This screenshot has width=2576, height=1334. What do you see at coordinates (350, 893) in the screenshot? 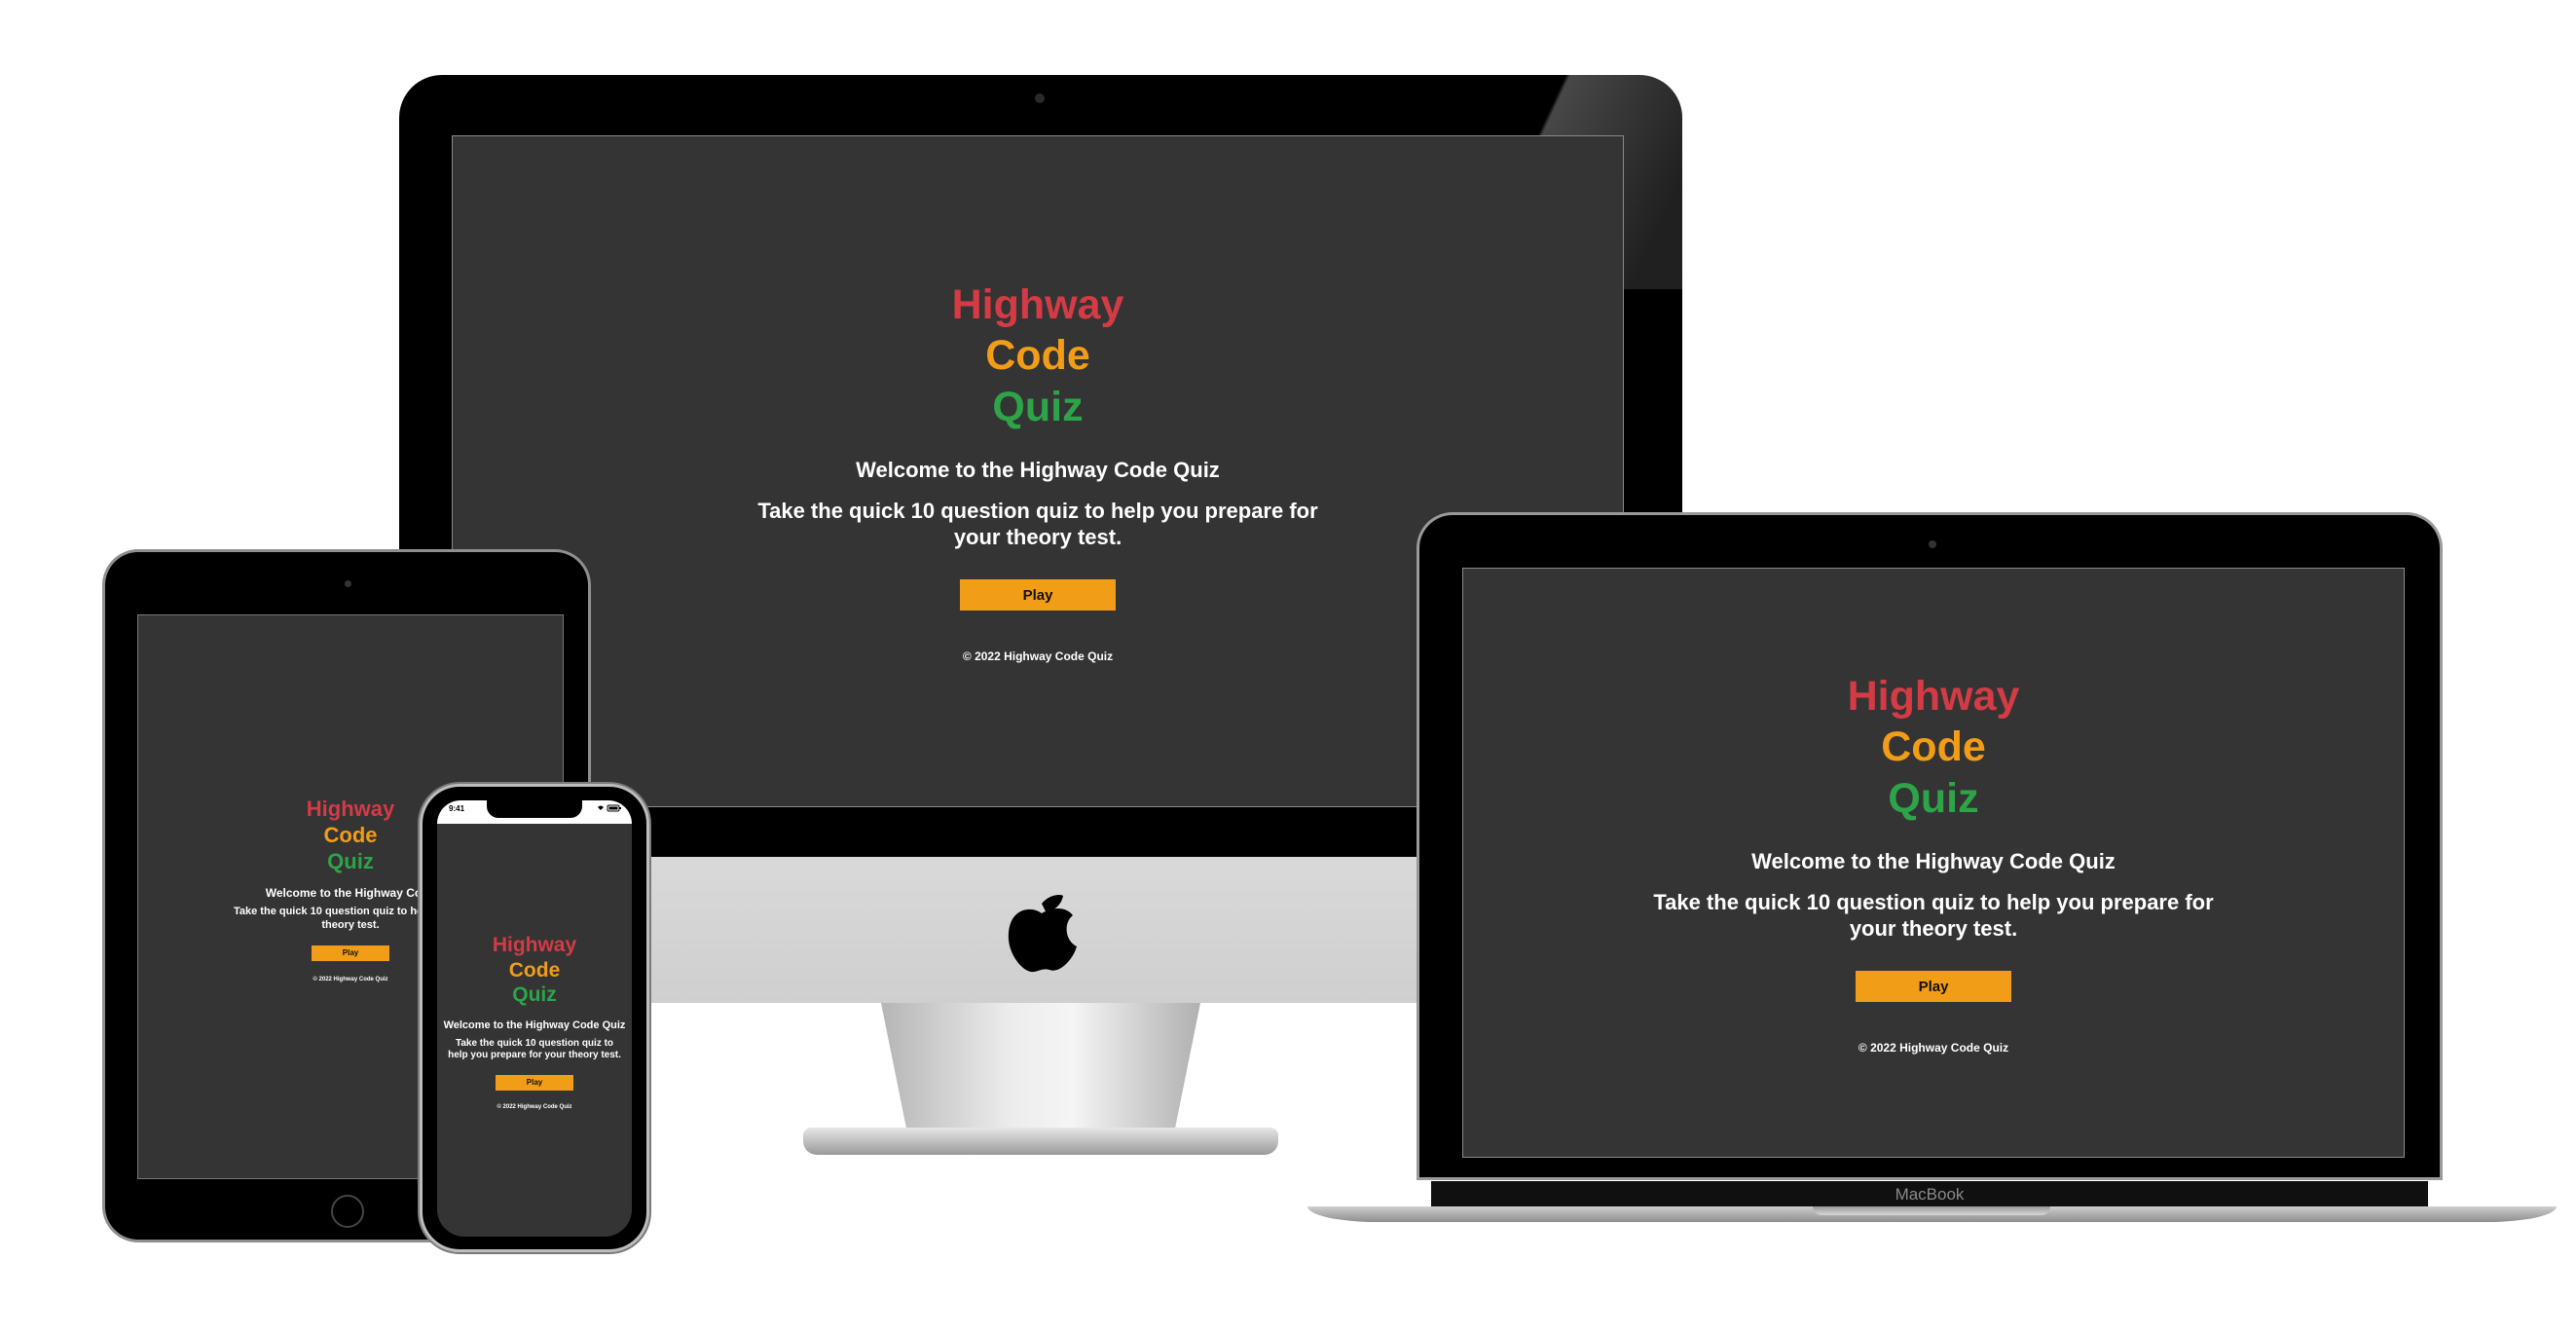
I see `welcome-heading: Welcome to the Highway Code` at bounding box center [350, 893].